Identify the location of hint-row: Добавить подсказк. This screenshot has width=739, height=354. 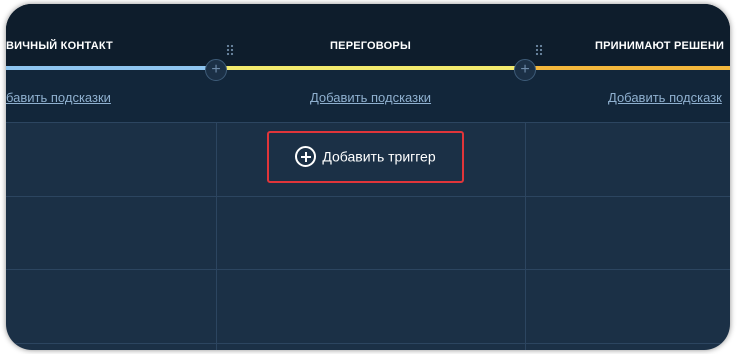
(627, 96).